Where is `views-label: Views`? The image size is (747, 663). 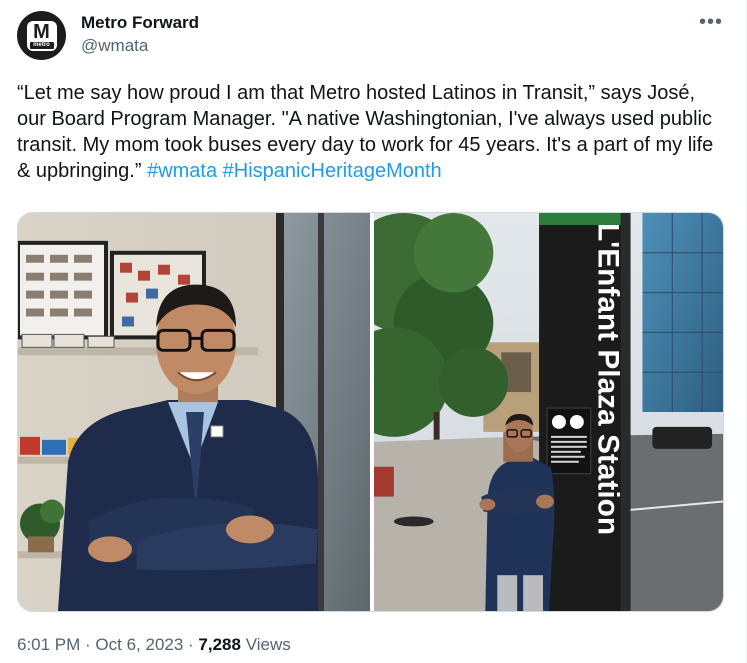
views-label: Views is located at coordinates (265, 644).